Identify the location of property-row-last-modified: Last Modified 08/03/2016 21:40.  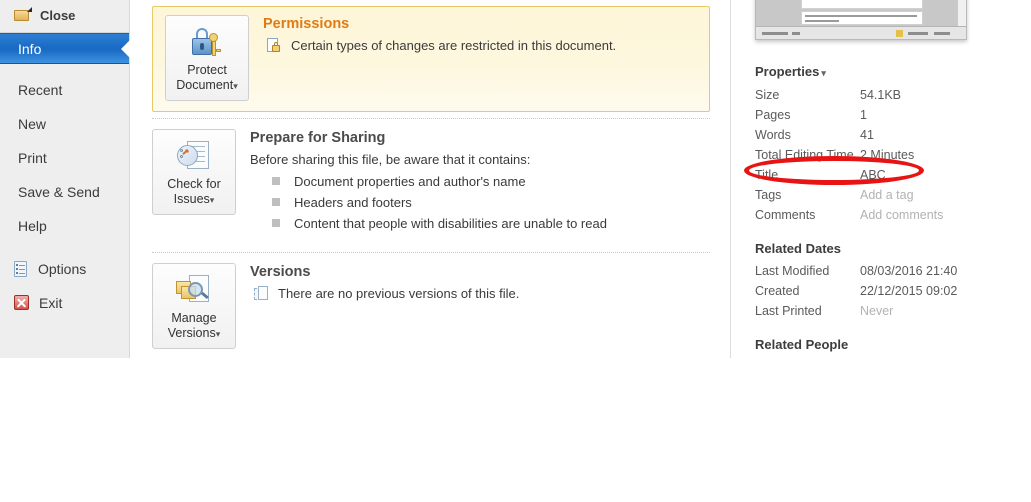
(885, 271).